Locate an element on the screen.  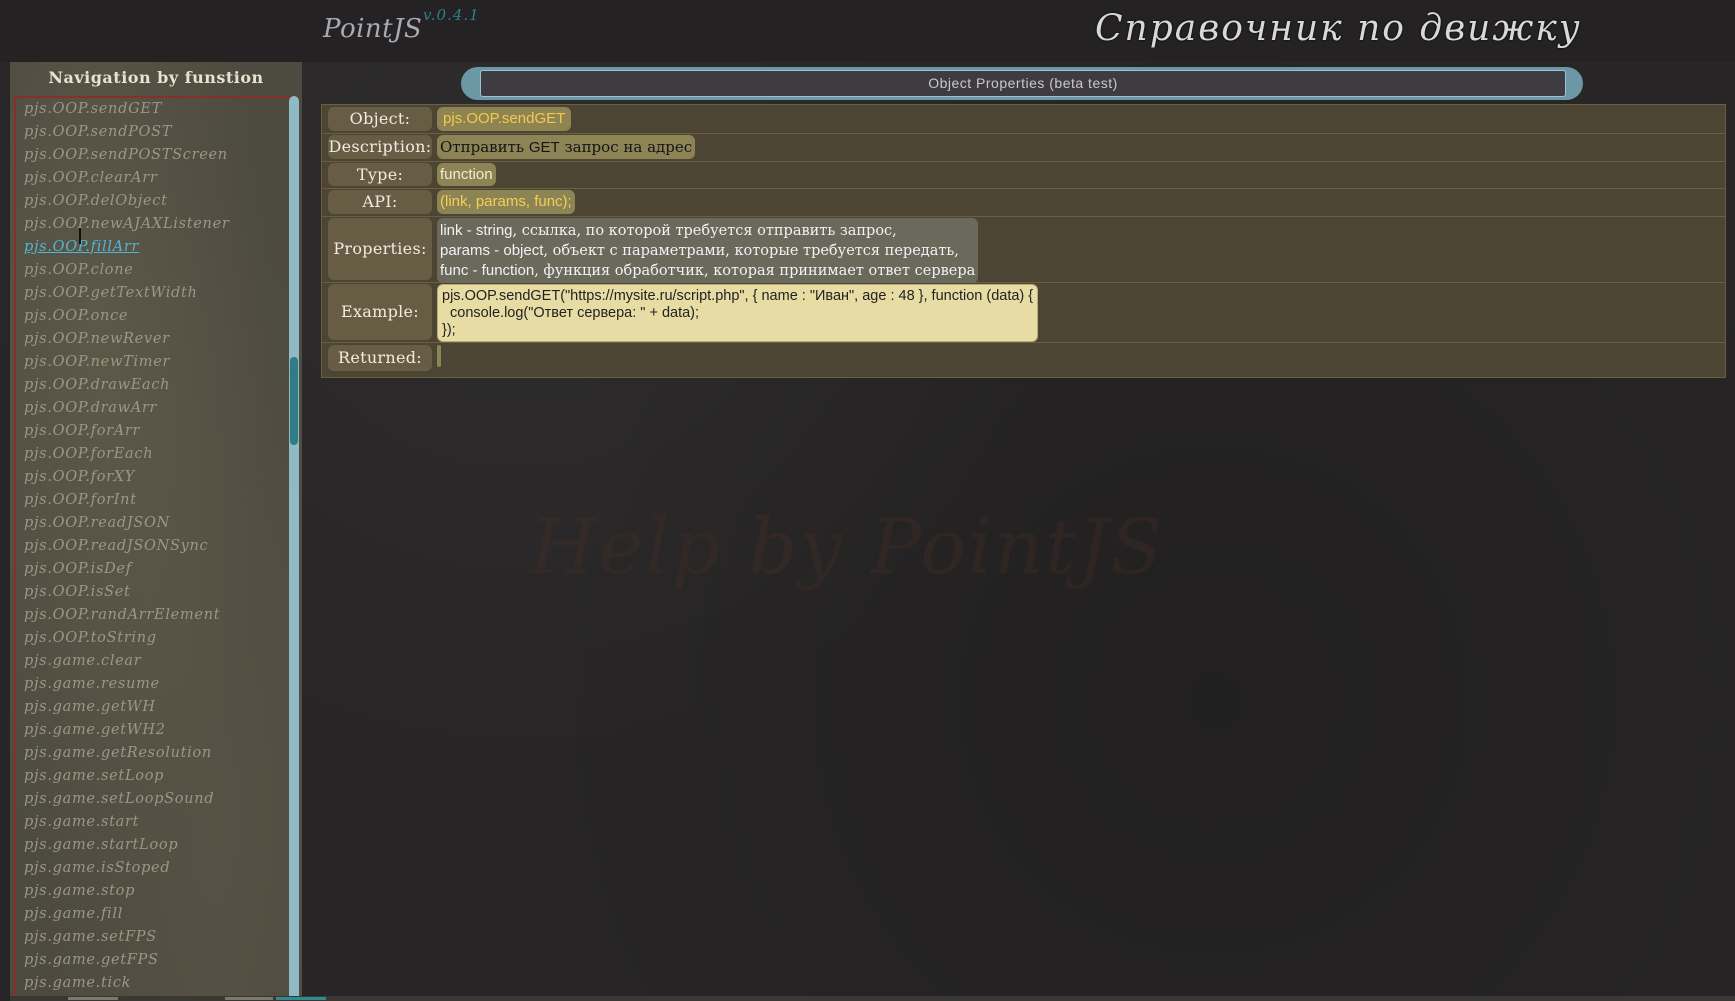
sidebar-title: Navigation by funstion is located at coordinates (156, 77).